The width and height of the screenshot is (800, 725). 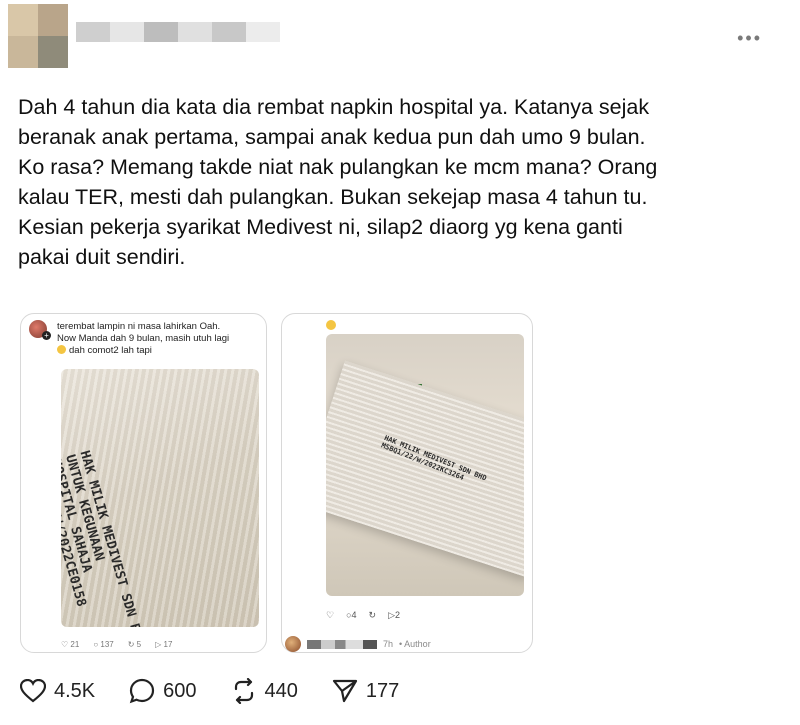 What do you see at coordinates (243, 691) in the screenshot?
I see `repost-icon` at bounding box center [243, 691].